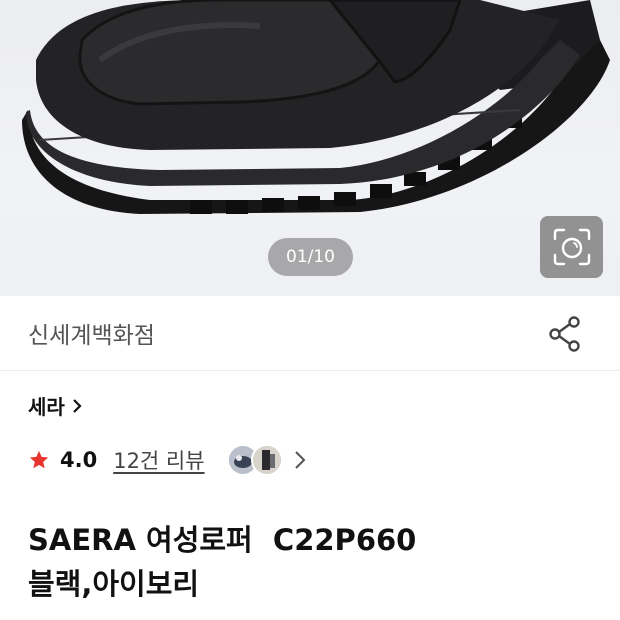 Image resolution: width=620 pixels, height=620 pixels. What do you see at coordinates (222, 540) in the screenshot?
I see `product-title-line1: SAERA 여성로퍼 C22P660` at bounding box center [222, 540].